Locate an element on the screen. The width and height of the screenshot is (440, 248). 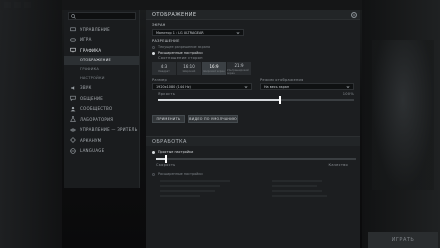
sidebar-subitem: НАСТРОЙКИ is located at coordinates (101, 78).